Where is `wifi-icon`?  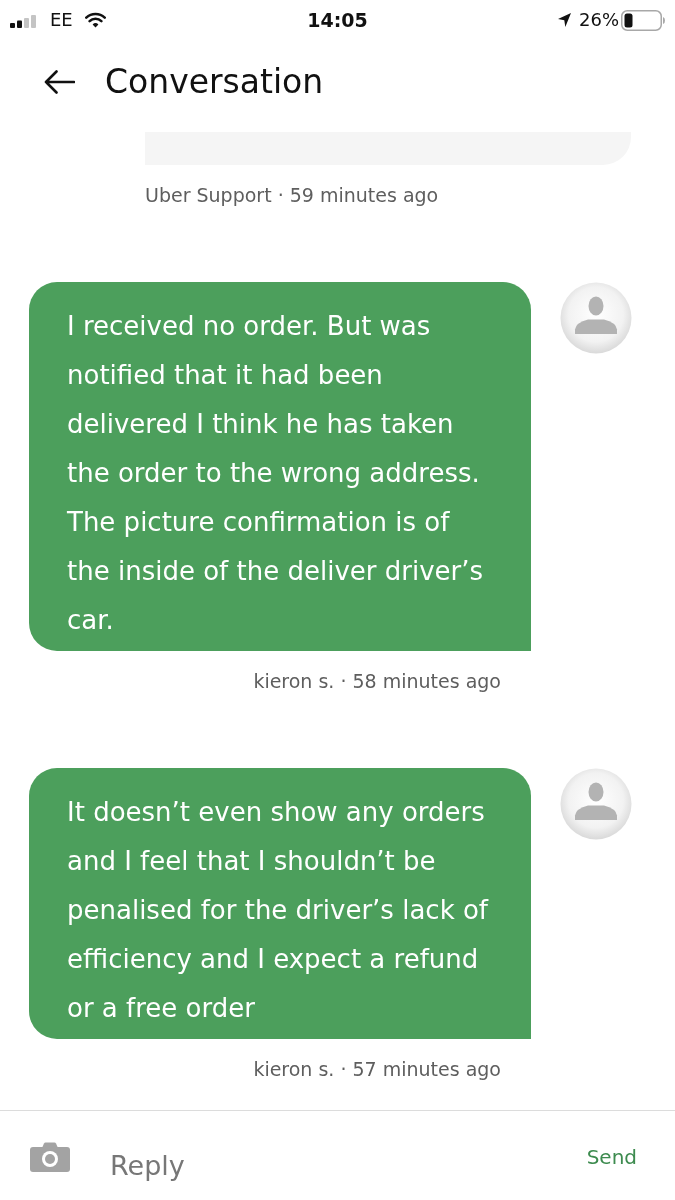
wifi-icon is located at coordinates (95, 20).